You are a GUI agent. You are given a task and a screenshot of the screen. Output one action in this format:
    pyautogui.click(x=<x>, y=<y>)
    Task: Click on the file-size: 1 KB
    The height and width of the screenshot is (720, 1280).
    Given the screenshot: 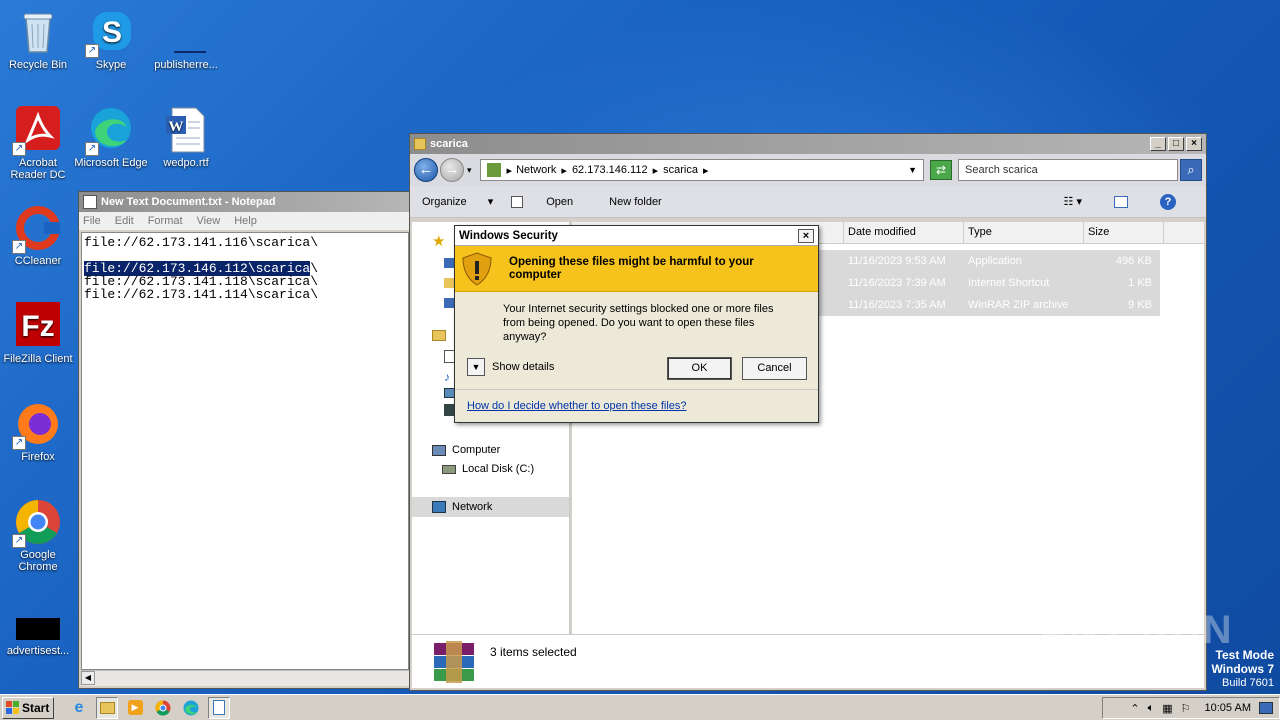 What is the action you would take?
    pyautogui.click(x=1140, y=283)
    